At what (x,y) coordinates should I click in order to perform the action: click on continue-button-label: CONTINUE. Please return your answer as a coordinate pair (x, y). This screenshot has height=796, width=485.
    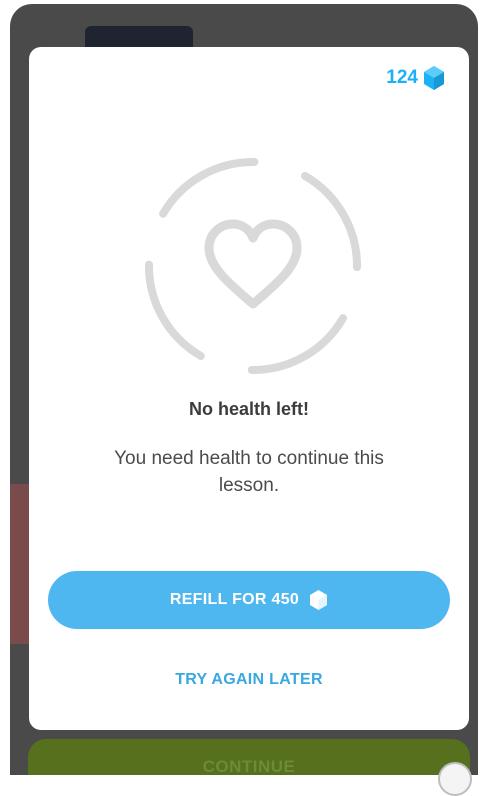
    Looking at the image, I should click on (249, 766).